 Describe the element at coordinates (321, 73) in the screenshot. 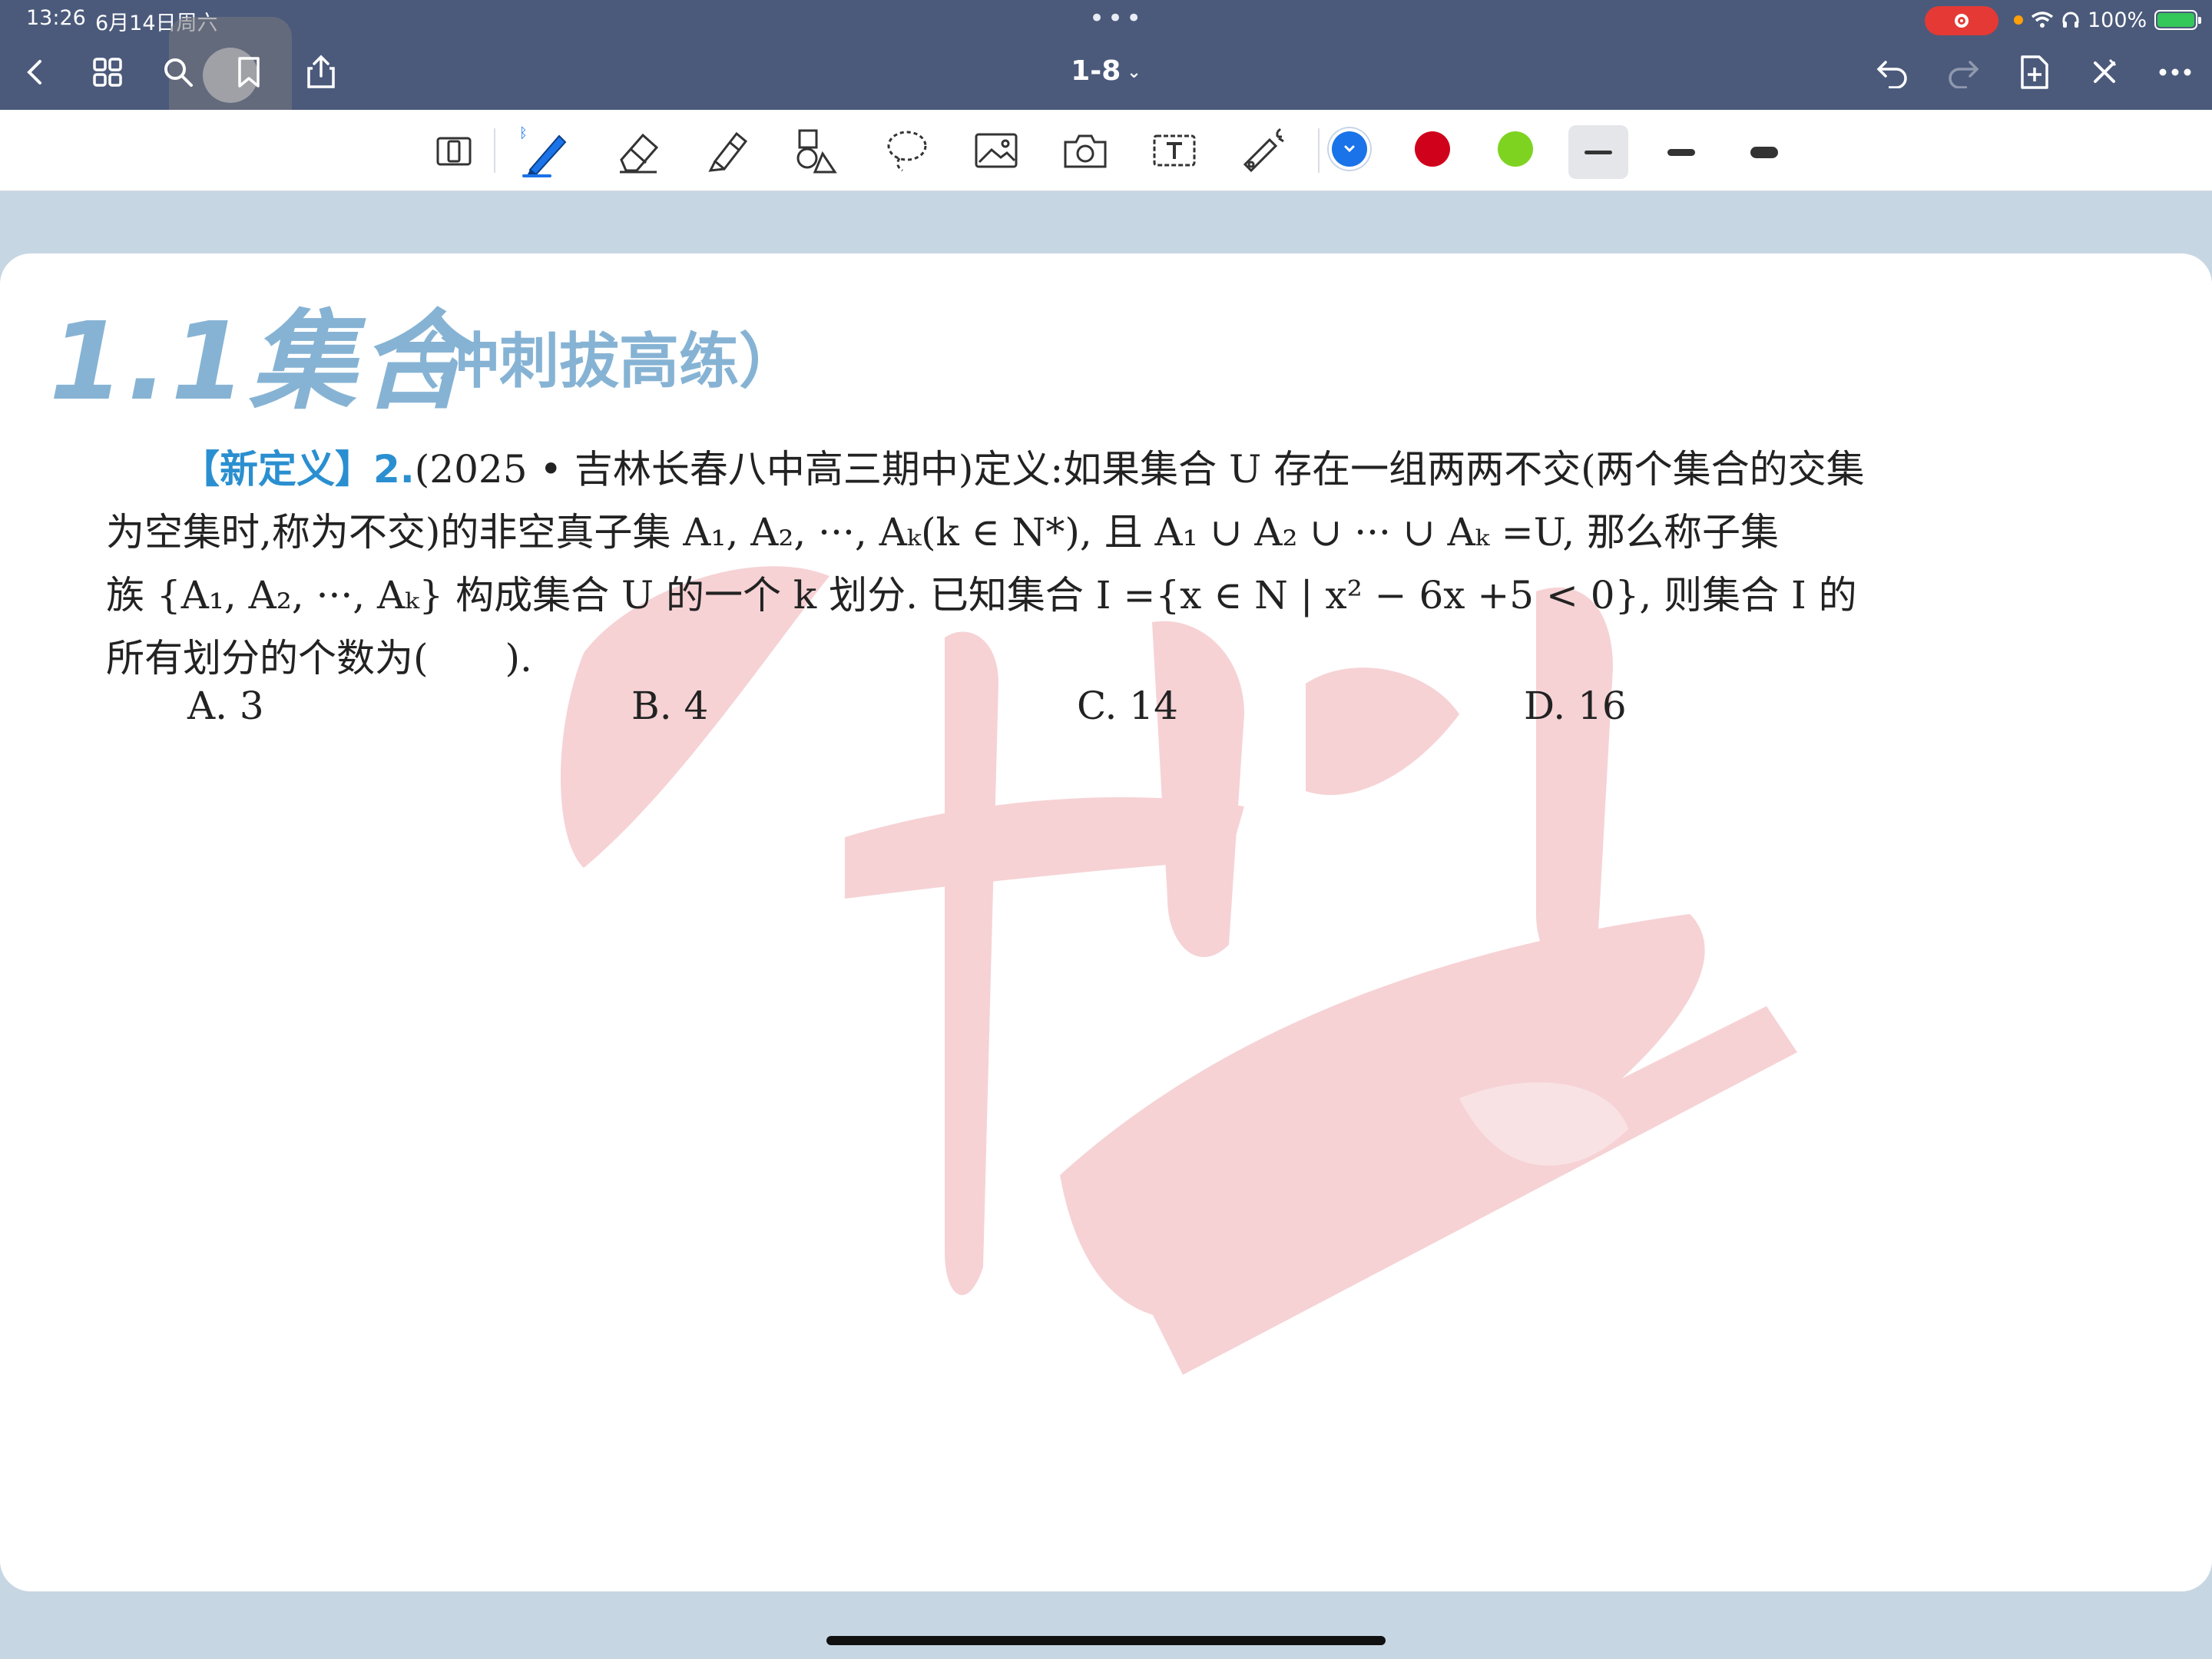

I see `share-icon` at that location.